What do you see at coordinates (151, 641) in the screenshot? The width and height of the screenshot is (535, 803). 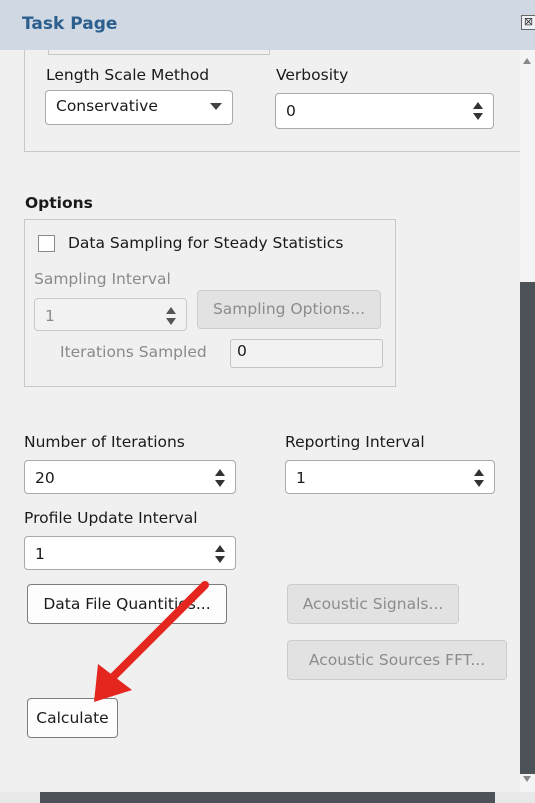 I see `annotation-arrow-icon` at bounding box center [151, 641].